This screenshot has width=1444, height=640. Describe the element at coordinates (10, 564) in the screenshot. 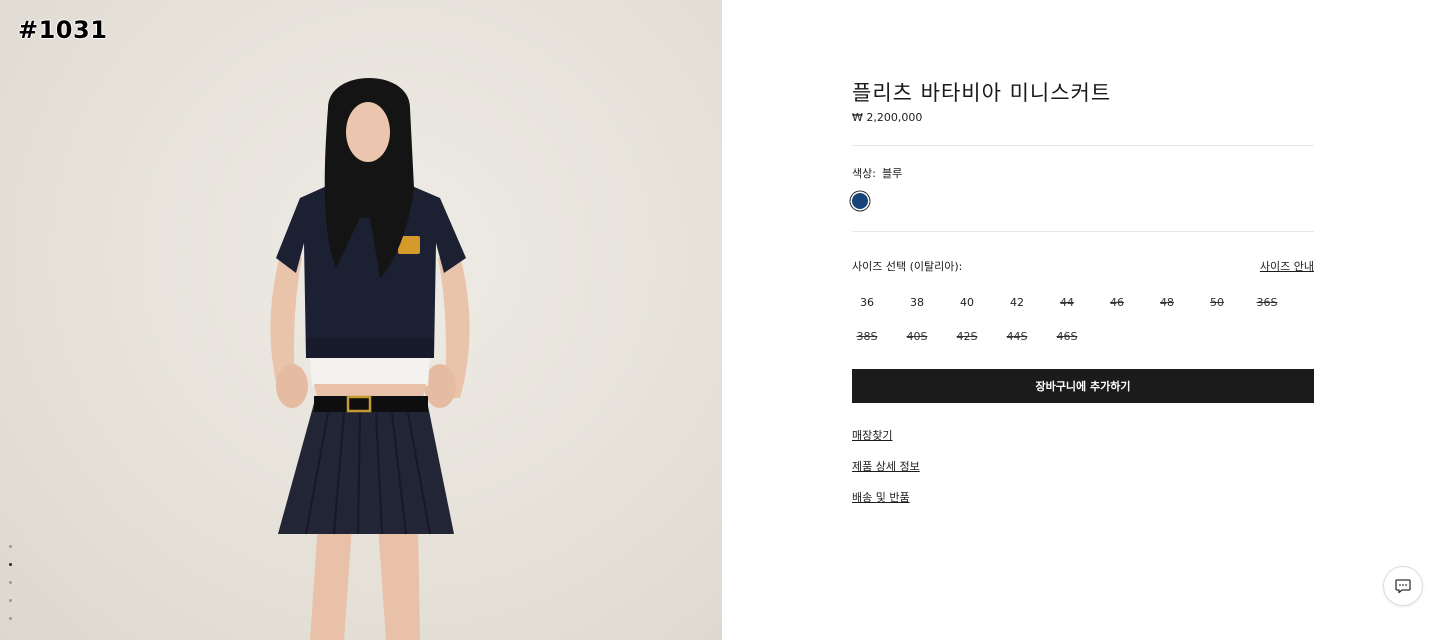

I see `gallery-dot-active` at that location.